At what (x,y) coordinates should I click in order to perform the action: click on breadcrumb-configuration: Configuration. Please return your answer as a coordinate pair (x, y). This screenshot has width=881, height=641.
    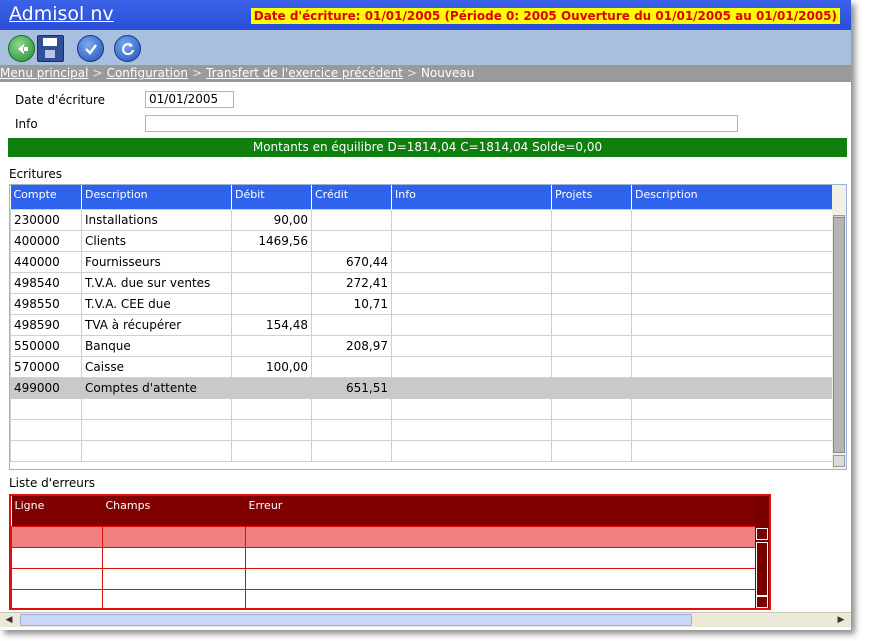
    Looking at the image, I should click on (147, 73).